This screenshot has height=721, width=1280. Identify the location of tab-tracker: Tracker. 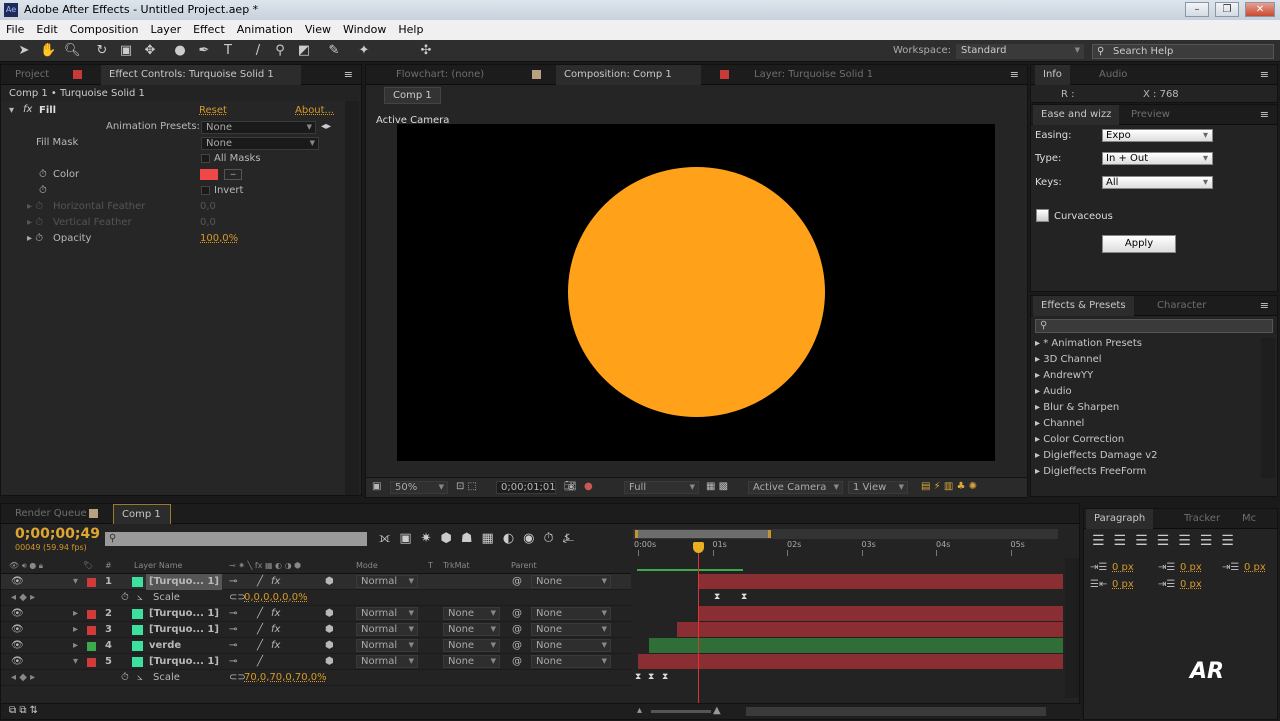
(1202, 519).